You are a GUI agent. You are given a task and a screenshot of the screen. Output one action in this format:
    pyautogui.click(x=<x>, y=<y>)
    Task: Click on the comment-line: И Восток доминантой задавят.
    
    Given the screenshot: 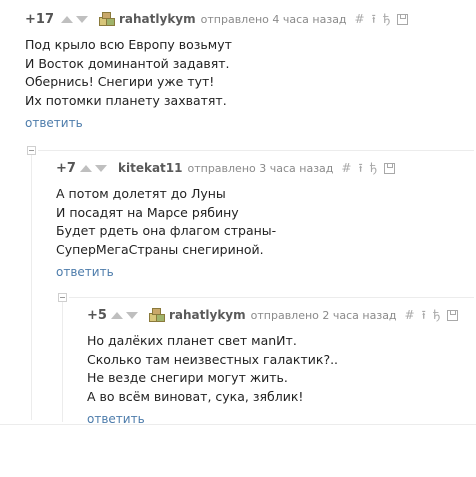 What is the action you would take?
    pyautogui.click(x=127, y=63)
    